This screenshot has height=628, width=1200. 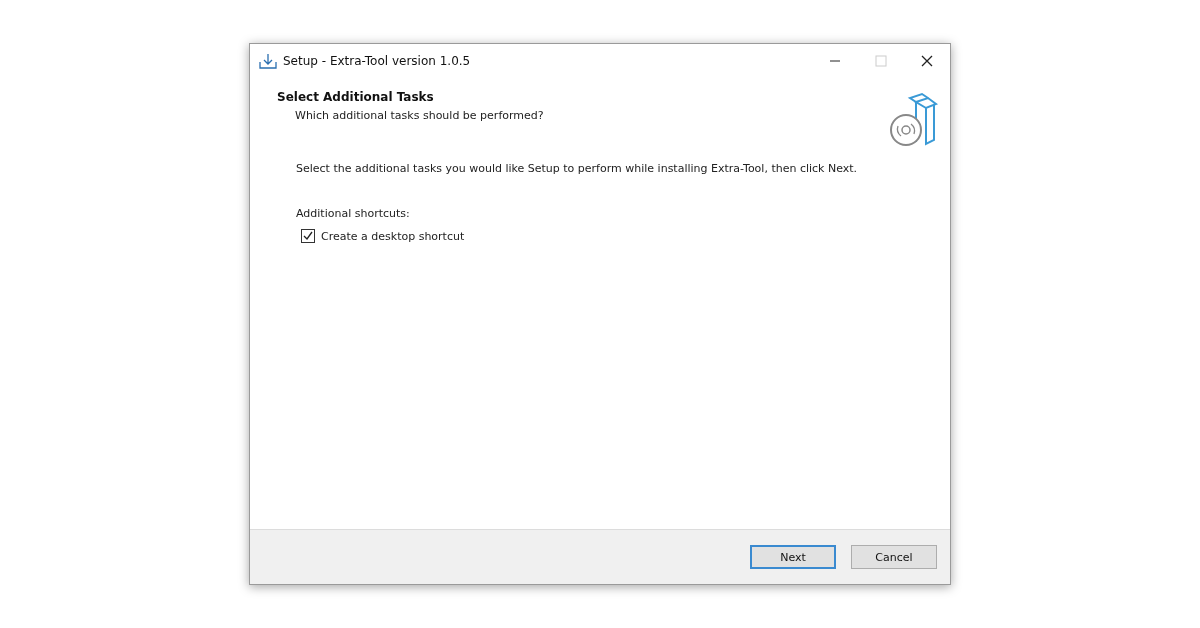 What do you see at coordinates (793, 557) in the screenshot?
I see `next-button: Next` at bounding box center [793, 557].